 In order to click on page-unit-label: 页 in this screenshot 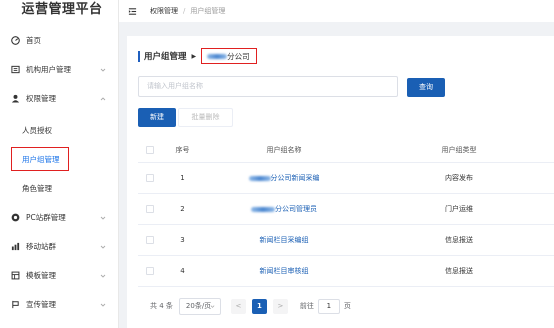, I will do `click(347, 306)`.